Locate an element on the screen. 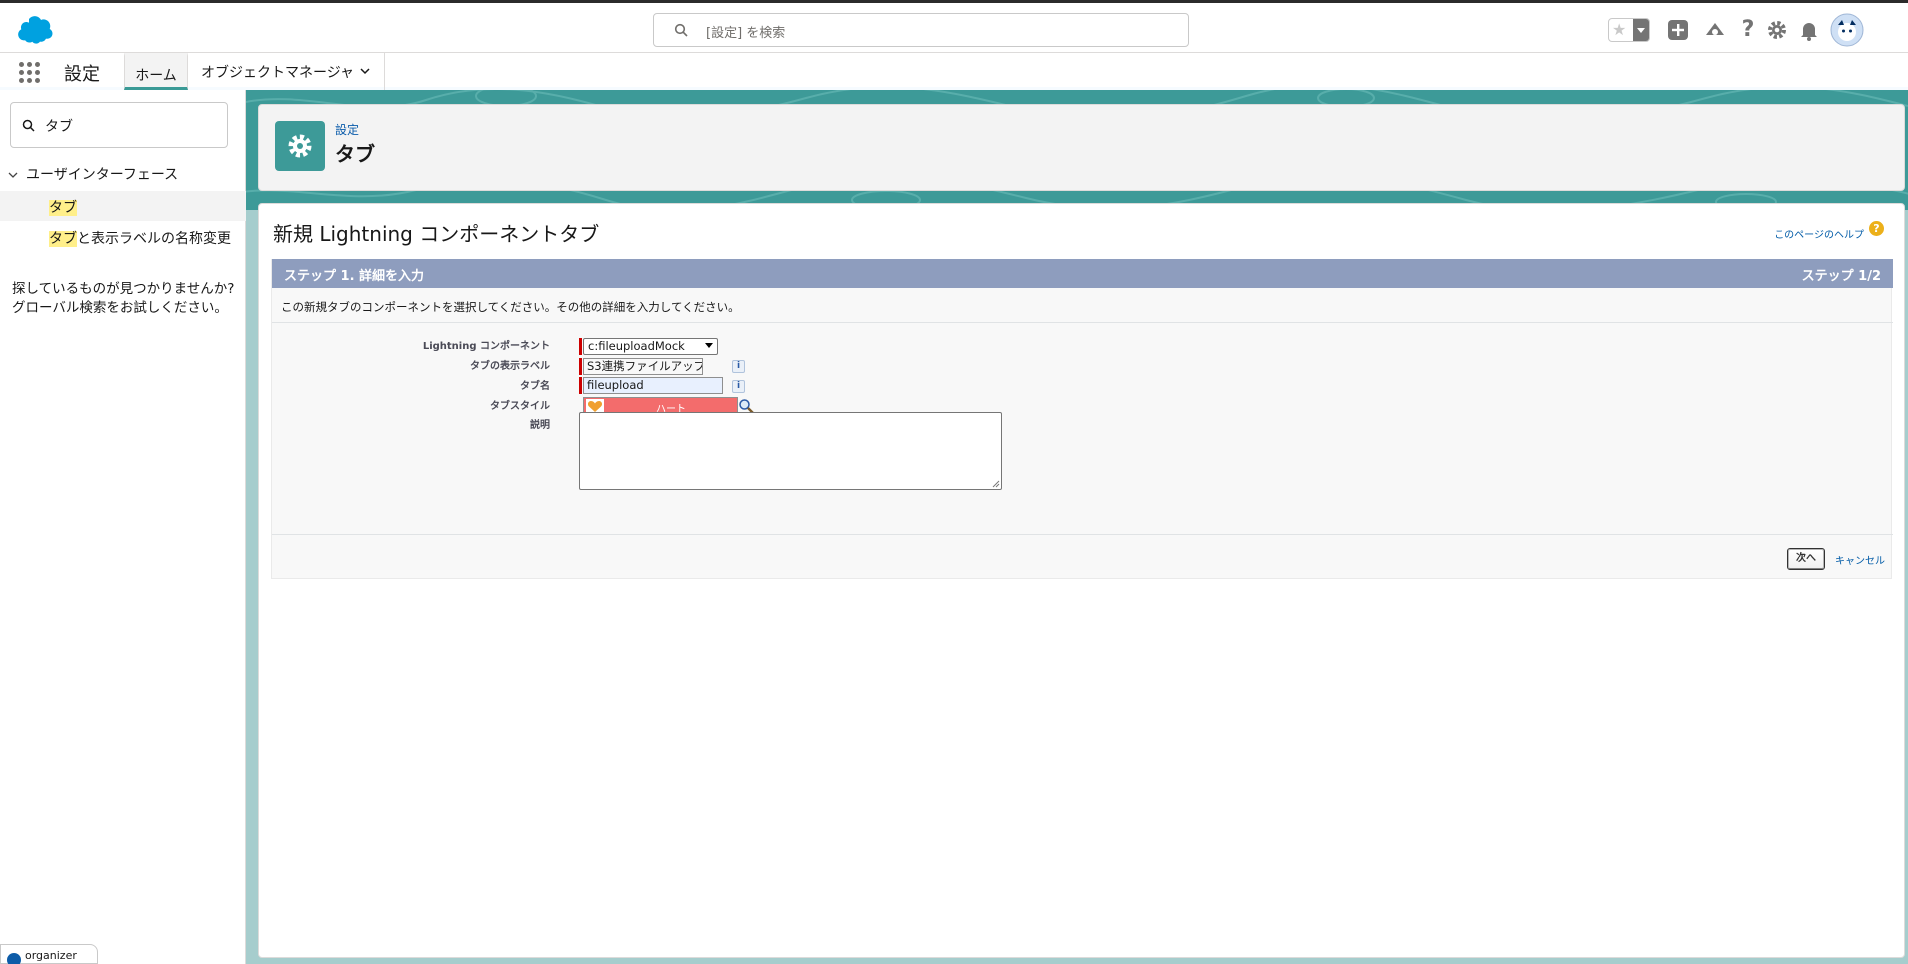  cancel-link: キャンセル is located at coordinates (1860, 559).